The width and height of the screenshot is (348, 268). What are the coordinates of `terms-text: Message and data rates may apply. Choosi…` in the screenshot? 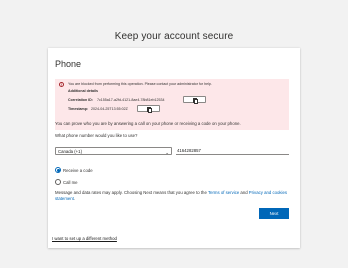 It's located at (175, 196).